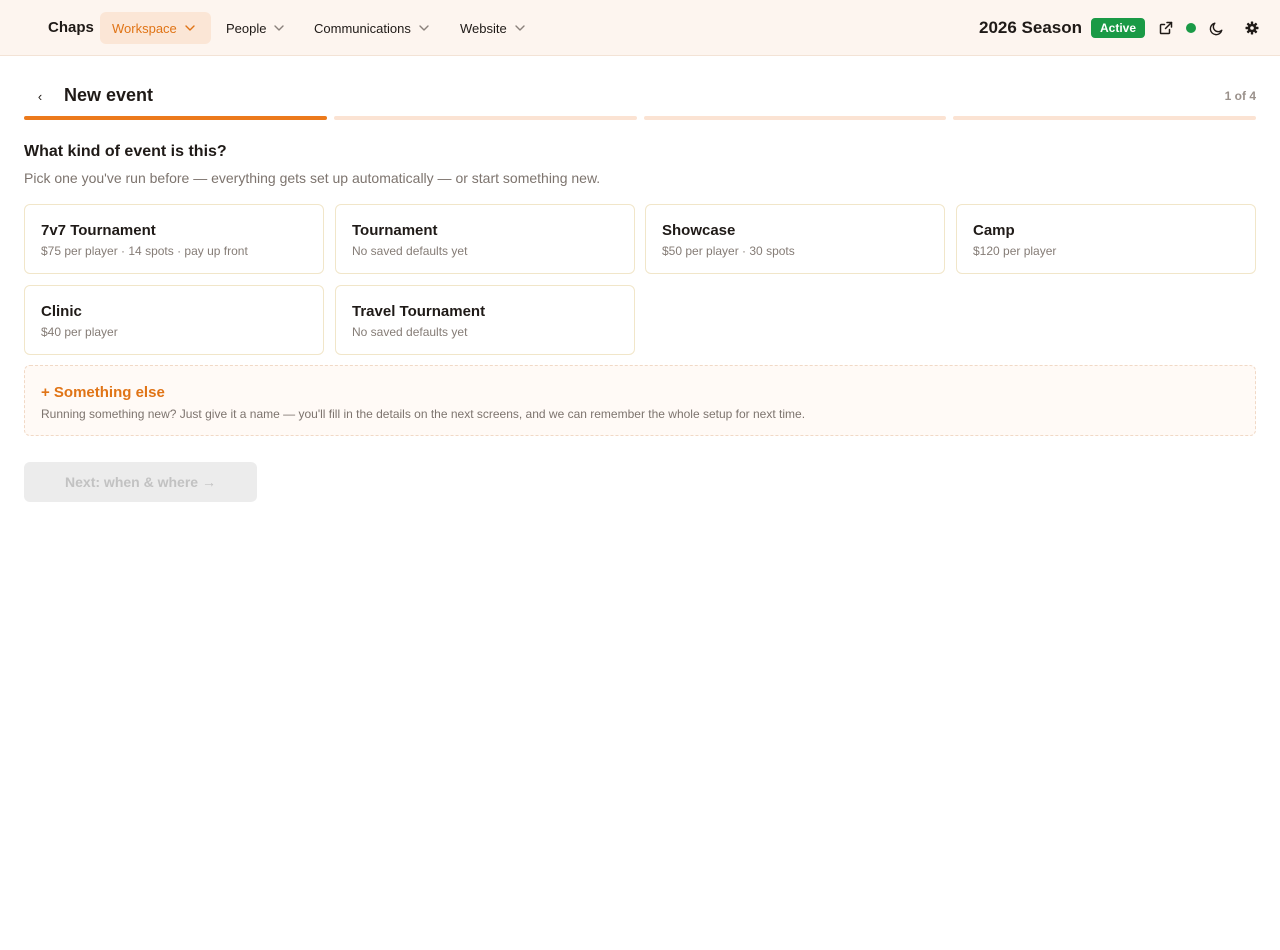  I want to click on season-status-badge: Active, so click(1118, 28).